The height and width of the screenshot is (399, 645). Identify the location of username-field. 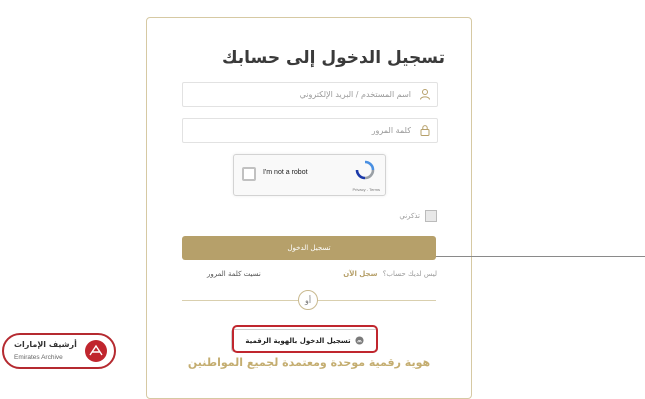
(310, 94).